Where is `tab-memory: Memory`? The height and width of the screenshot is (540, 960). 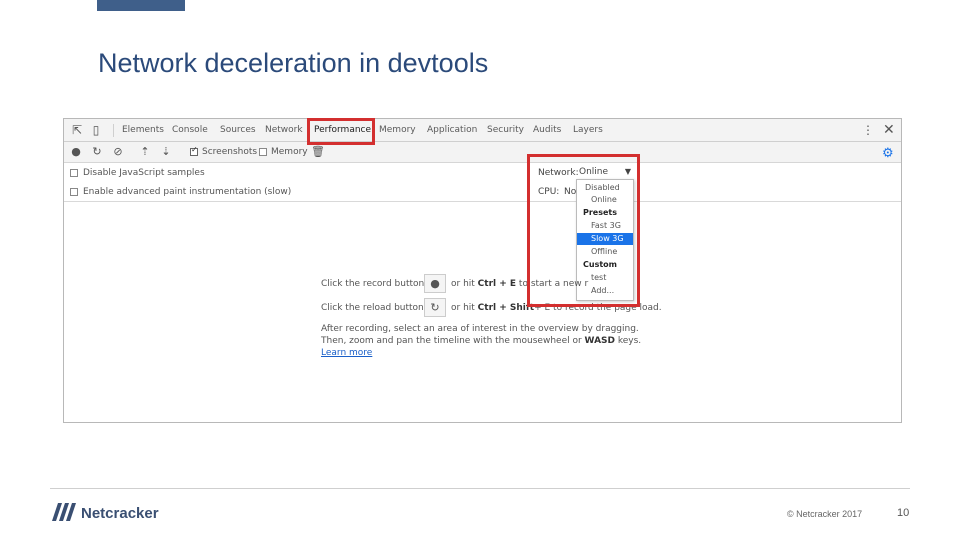
tab-memory: Memory is located at coordinates (397, 130).